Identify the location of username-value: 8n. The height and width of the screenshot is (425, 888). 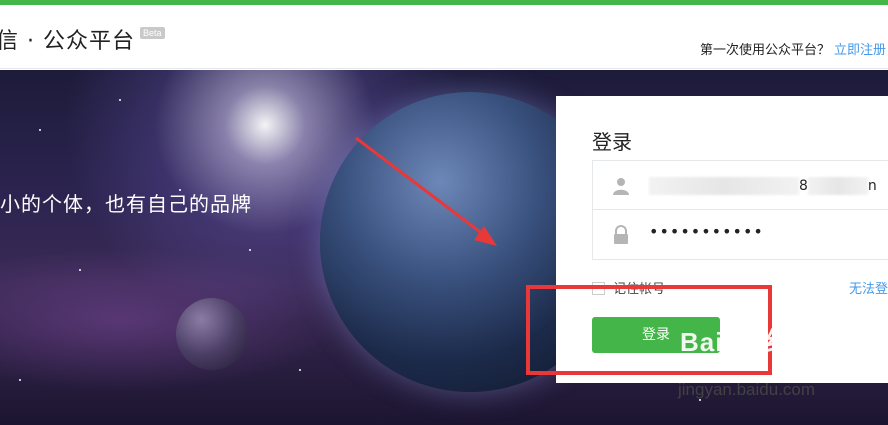
(763, 186).